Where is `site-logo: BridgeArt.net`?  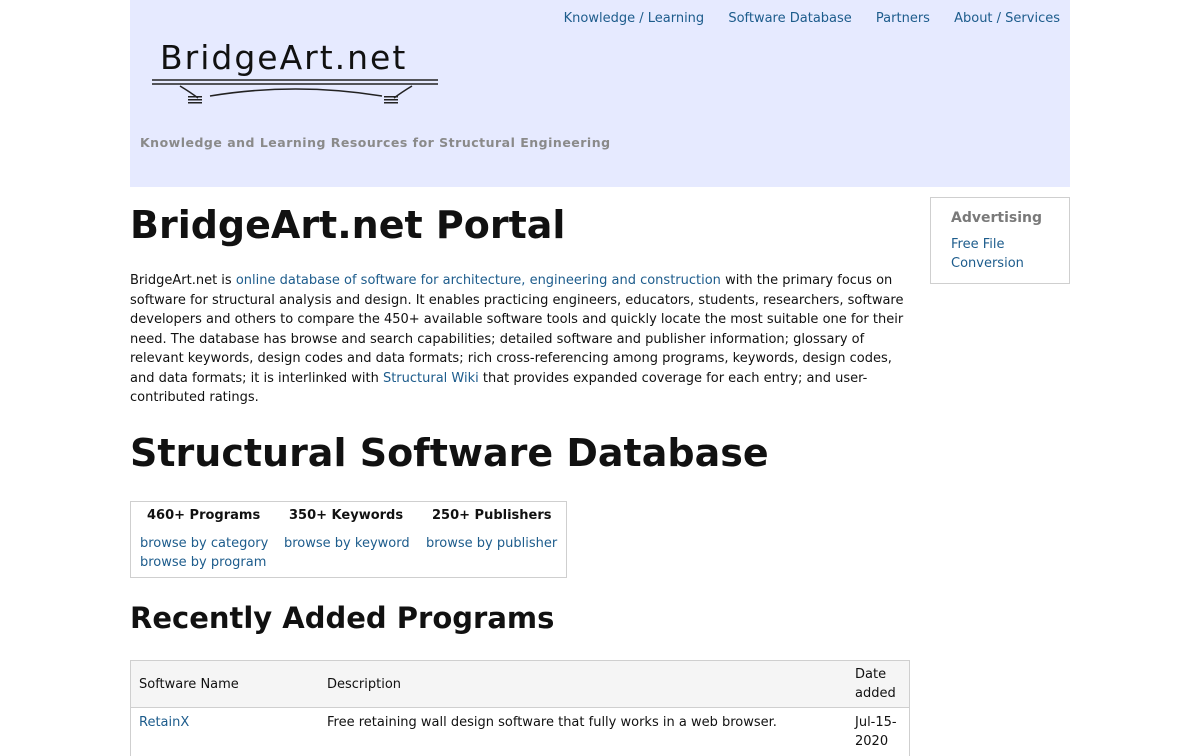 site-logo: BridgeArt.net is located at coordinates (295, 73).